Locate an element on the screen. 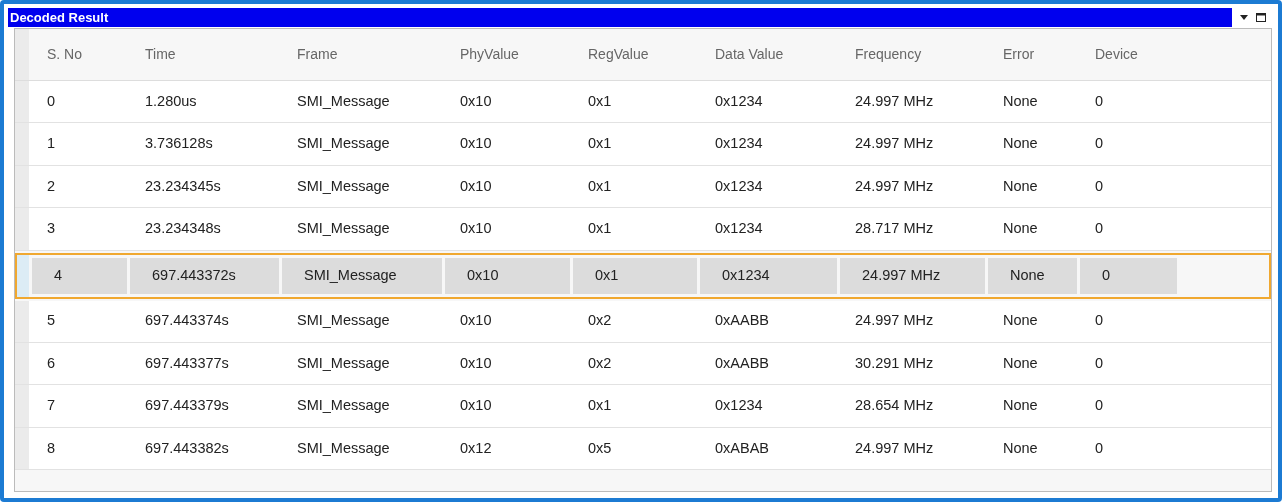 The width and height of the screenshot is (1282, 502). table-cell-text: 3.736128s is located at coordinates (179, 144).